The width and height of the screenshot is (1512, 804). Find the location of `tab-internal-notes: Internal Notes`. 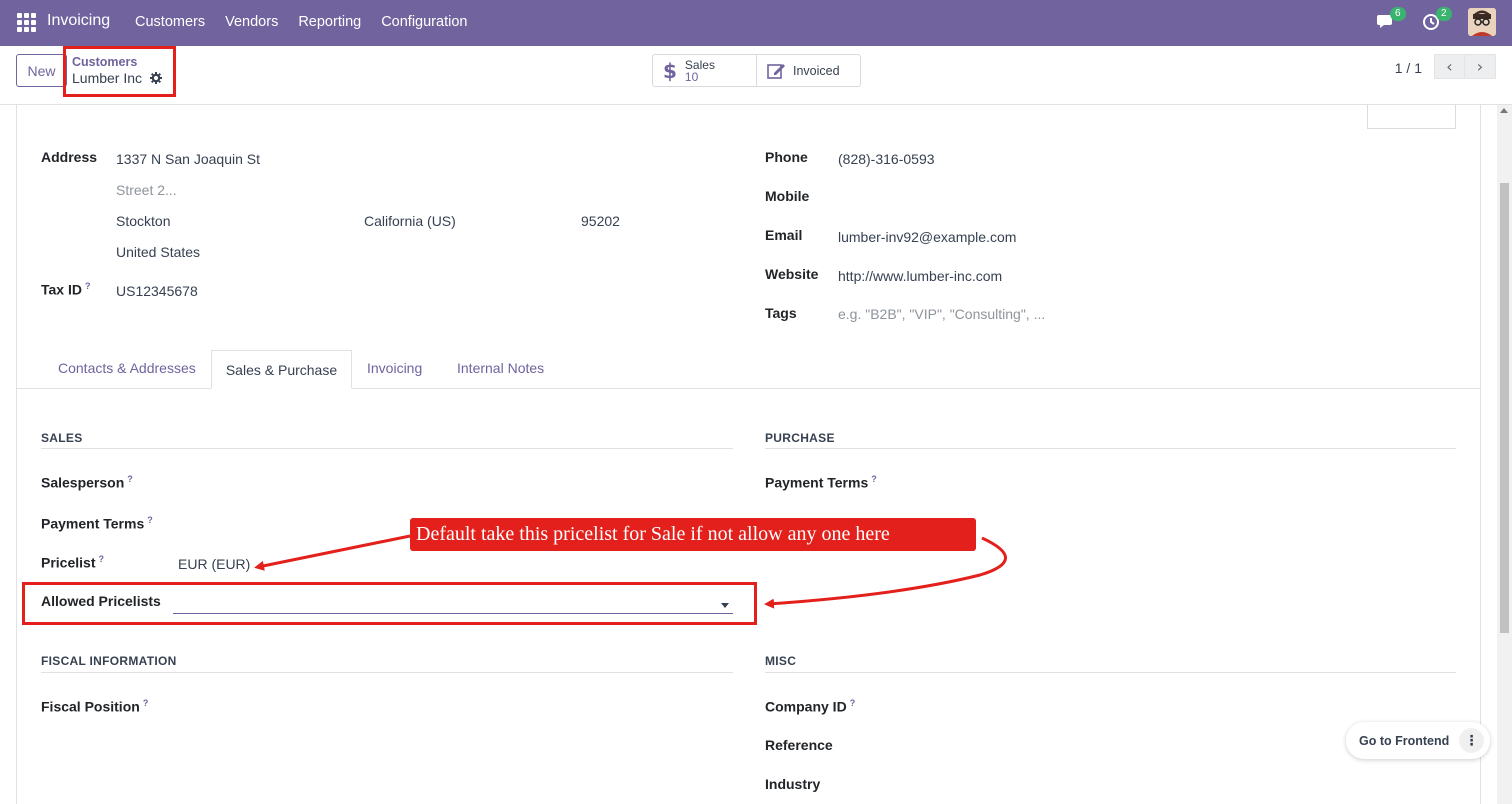

tab-internal-notes: Internal Notes is located at coordinates (500, 368).